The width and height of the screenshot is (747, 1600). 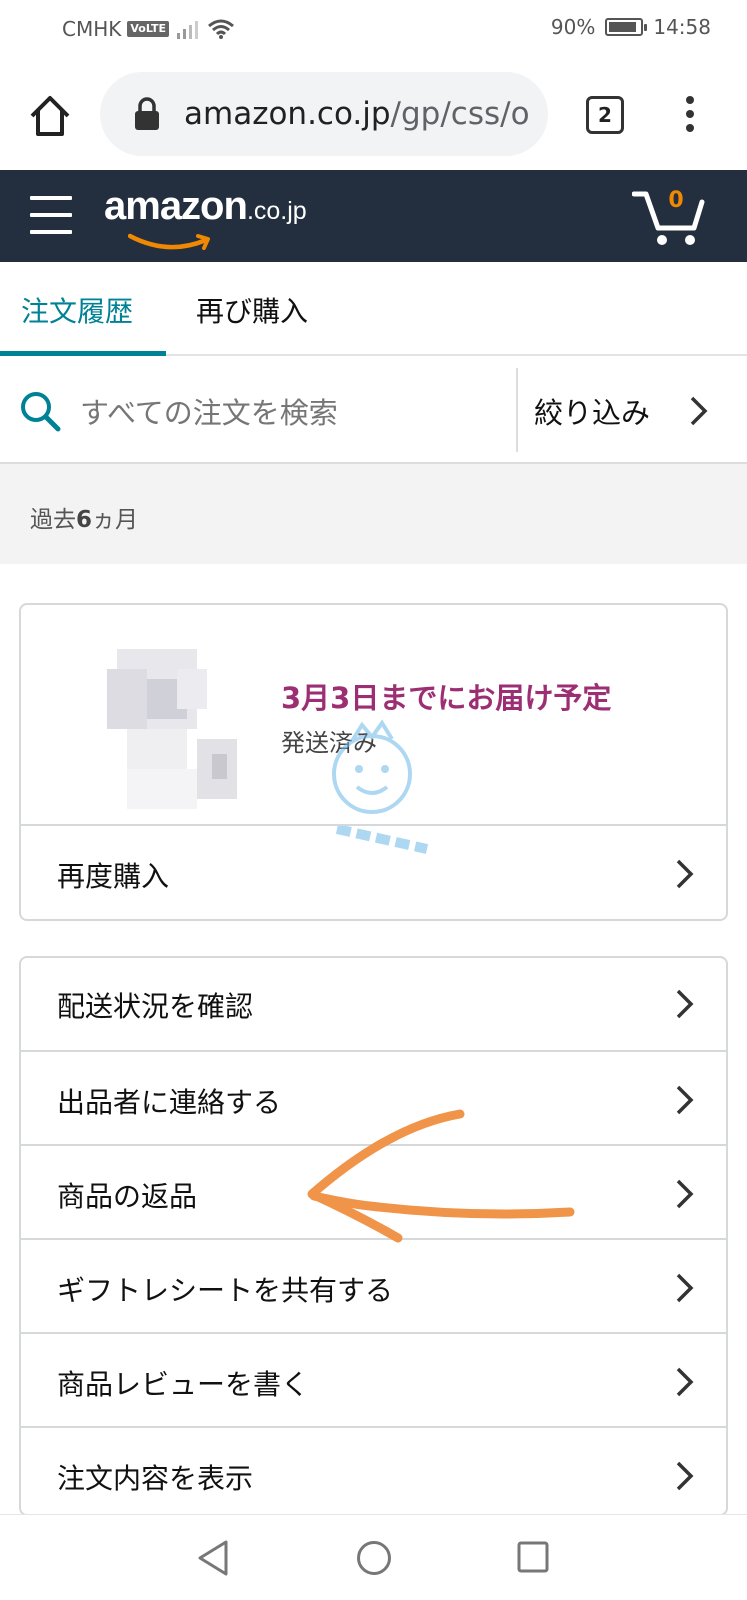 I want to click on action-view-order-details: 注文内容を表示, so click(x=373, y=1470).